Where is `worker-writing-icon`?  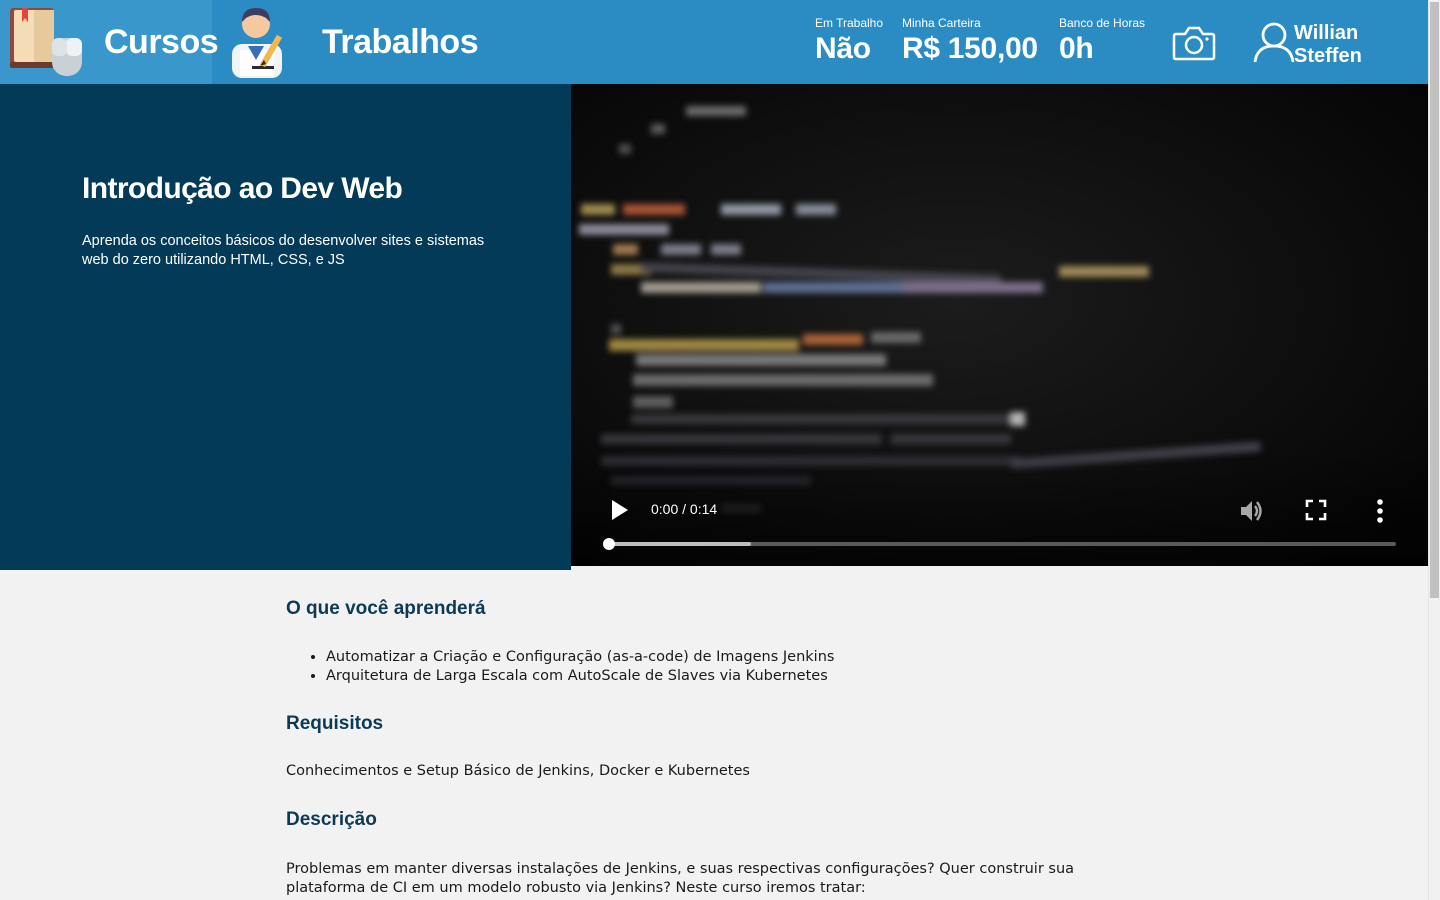
worker-writing-icon is located at coordinates (252, 42).